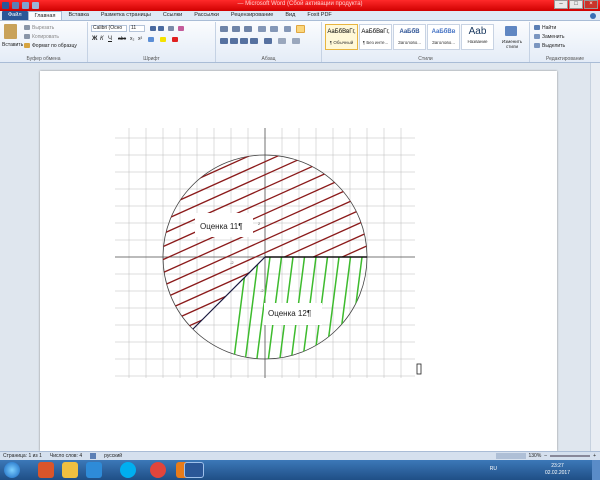 The height and width of the screenshot is (480, 600). I want to click on explorer-icon, so click(70, 470).